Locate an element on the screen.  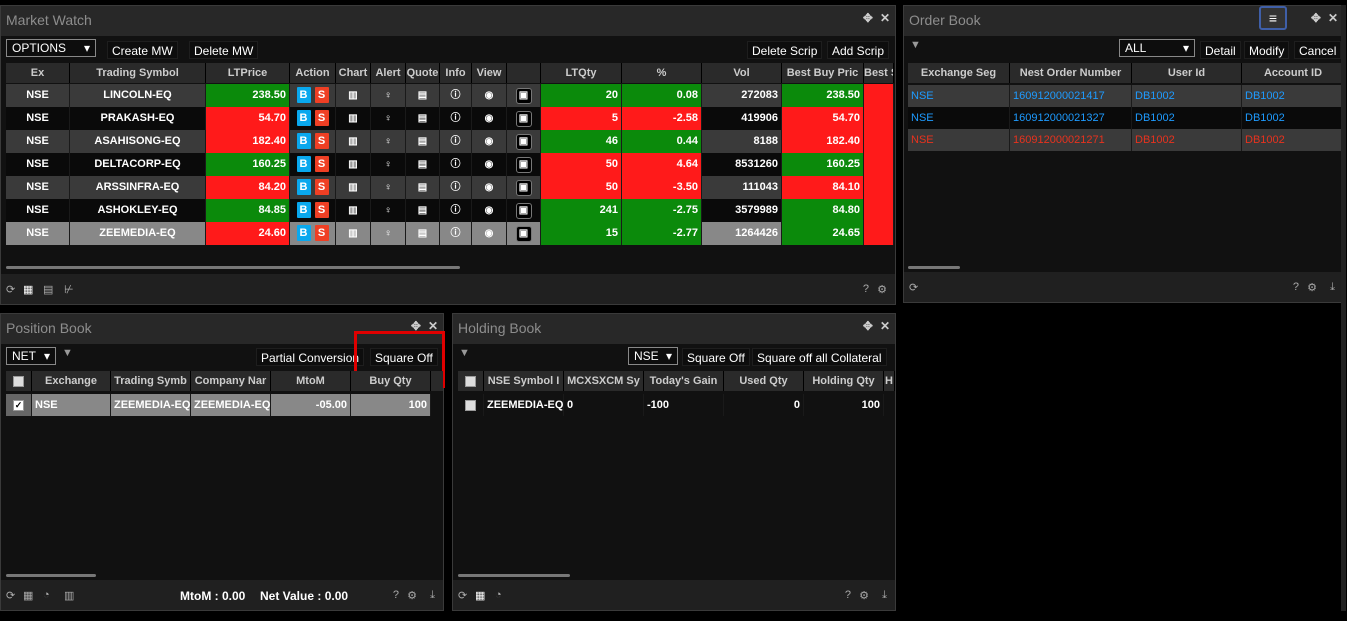
col-ex: Ex is located at coordinates (38, 73).